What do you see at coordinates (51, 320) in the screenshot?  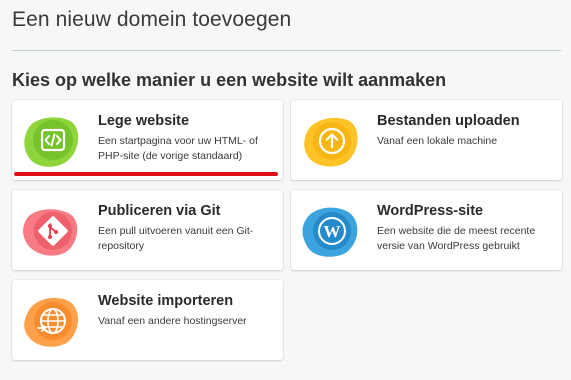 I see `globe-import-icon` at bounding box center [51, 320].